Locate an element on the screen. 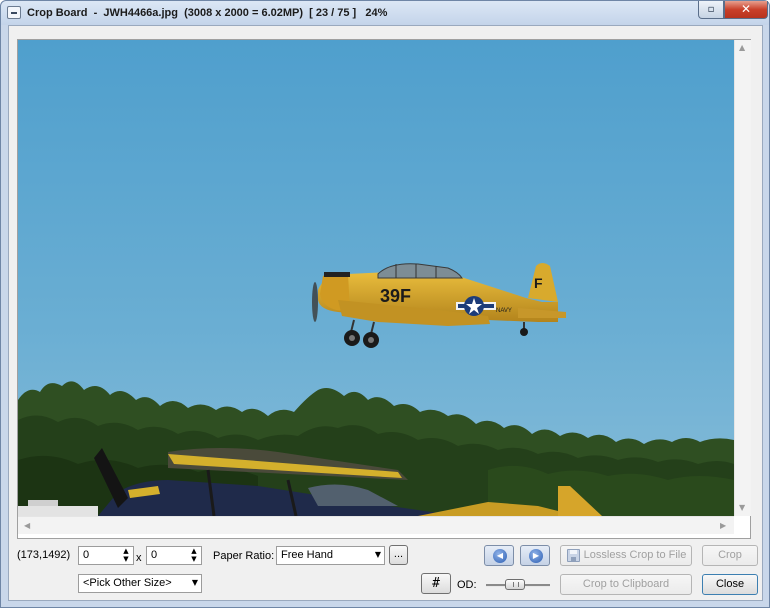 The width and height of the screenshot is (770, 608). navy-marking: NAVY is located at coordinates (504, 311).